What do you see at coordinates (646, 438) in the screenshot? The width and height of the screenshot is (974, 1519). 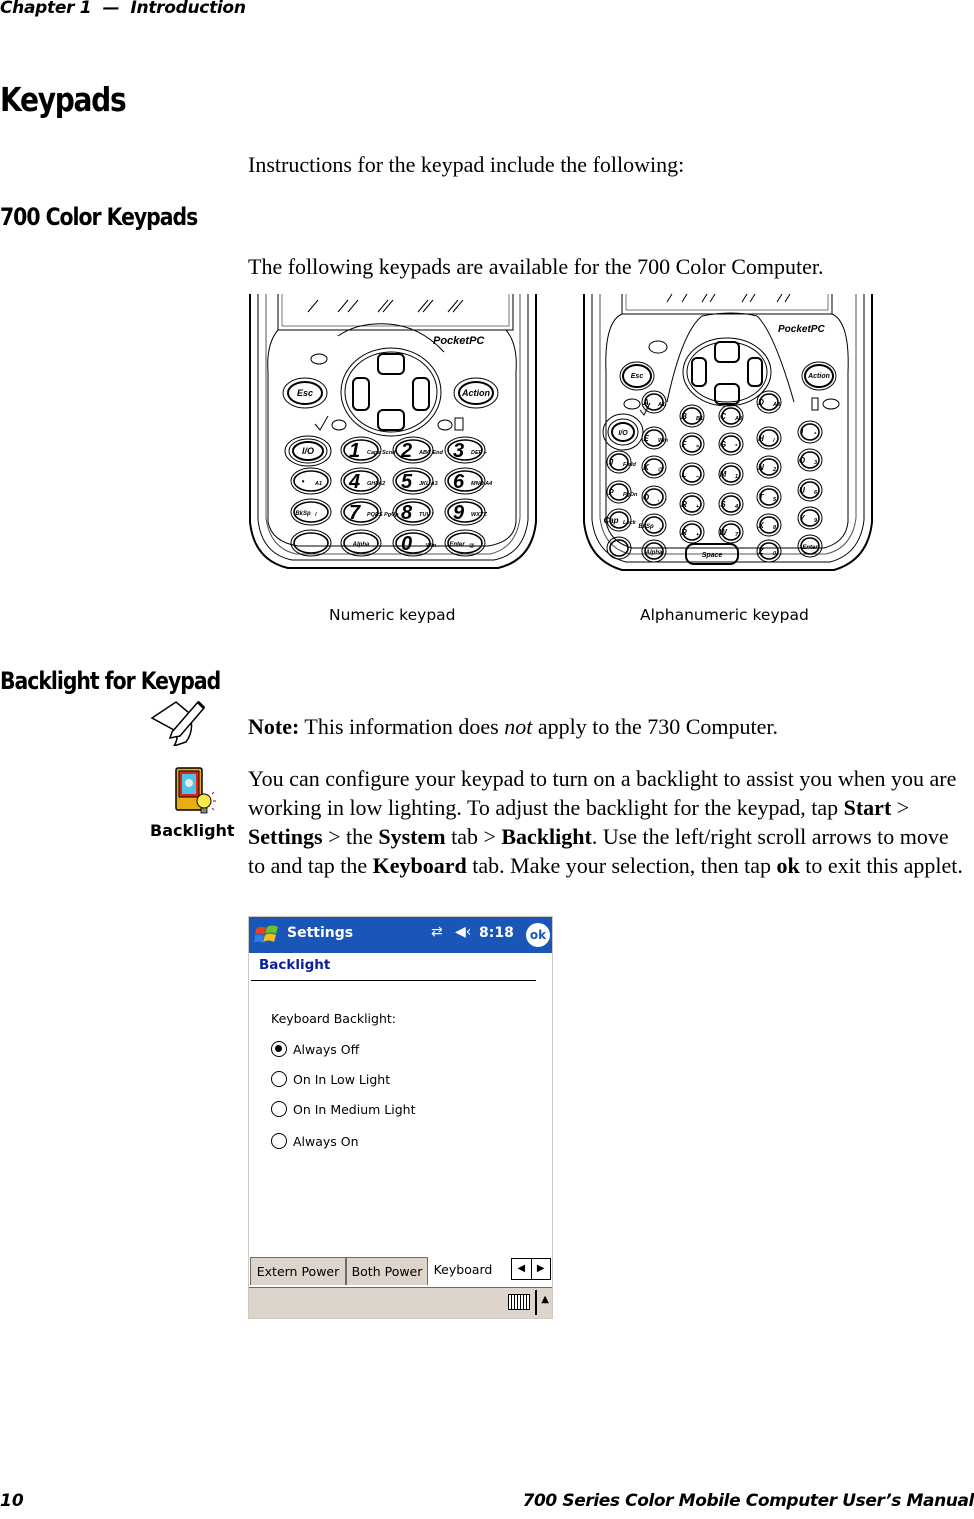 I see `key-label: E` at bounding box center [646, 438].